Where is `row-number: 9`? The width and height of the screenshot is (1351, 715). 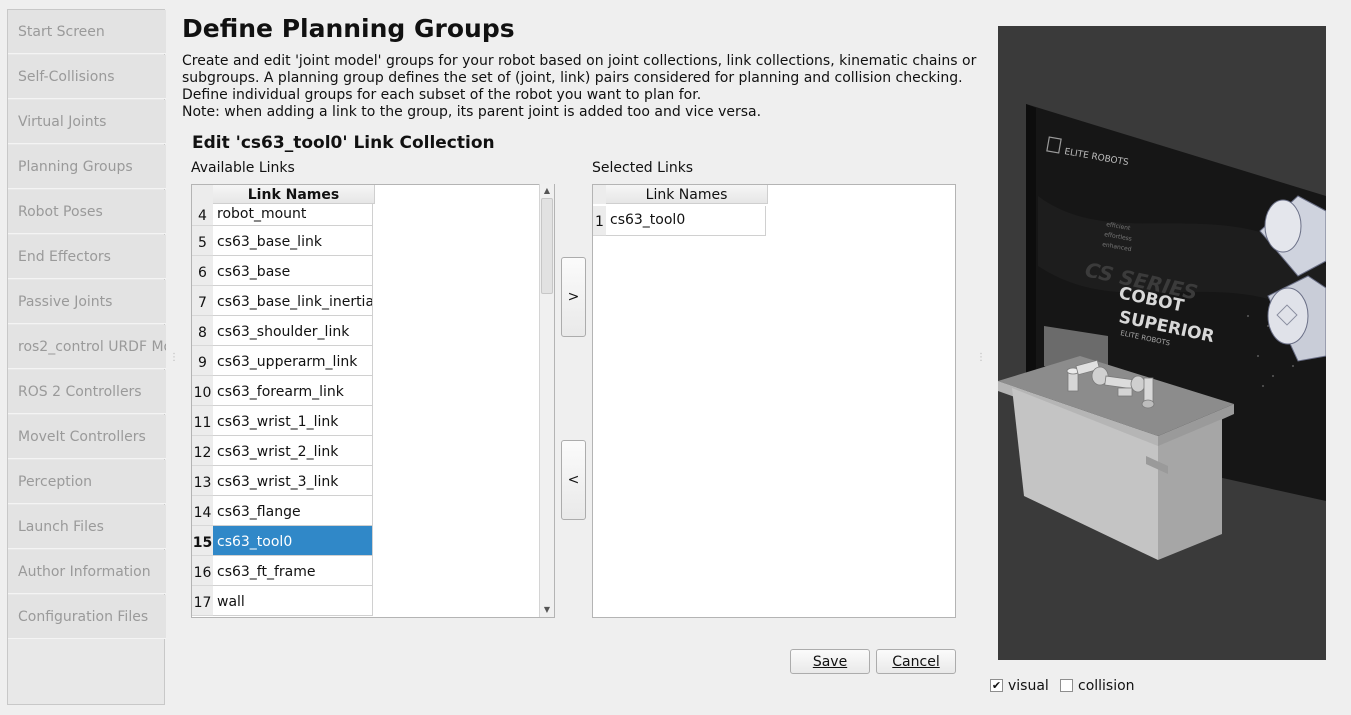
row-number: 9 is located at coordinates (202, 361).